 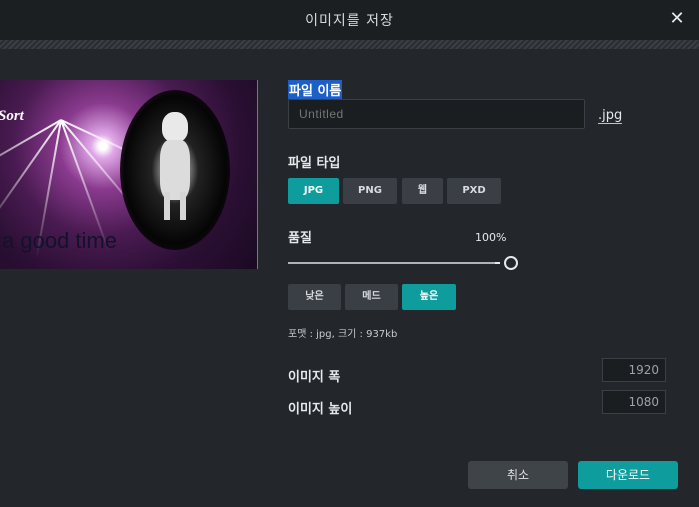 What do you see at coordinates (429, 297) in the screenshot?
I see `quality-high-button: 높은` at bounding box center [429, 297].